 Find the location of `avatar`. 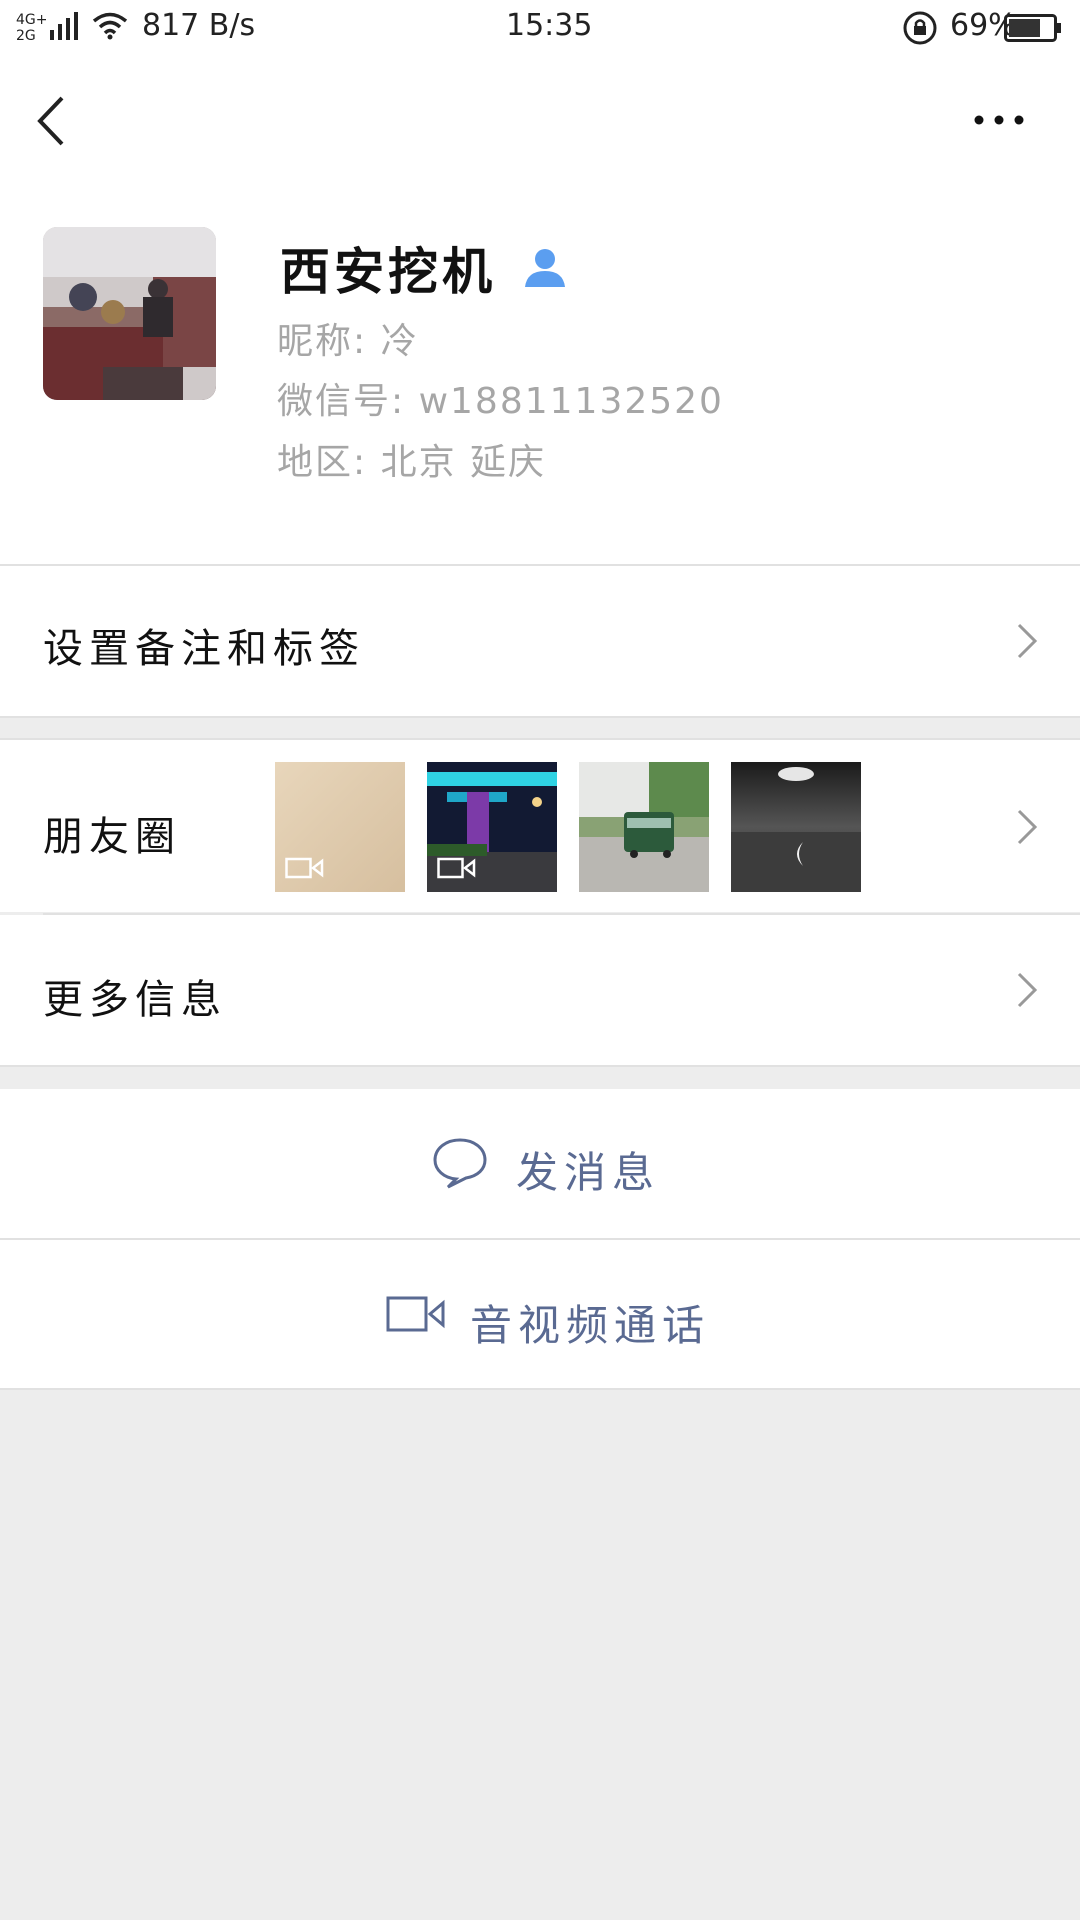

avatar is located at coordinates (129, 313).